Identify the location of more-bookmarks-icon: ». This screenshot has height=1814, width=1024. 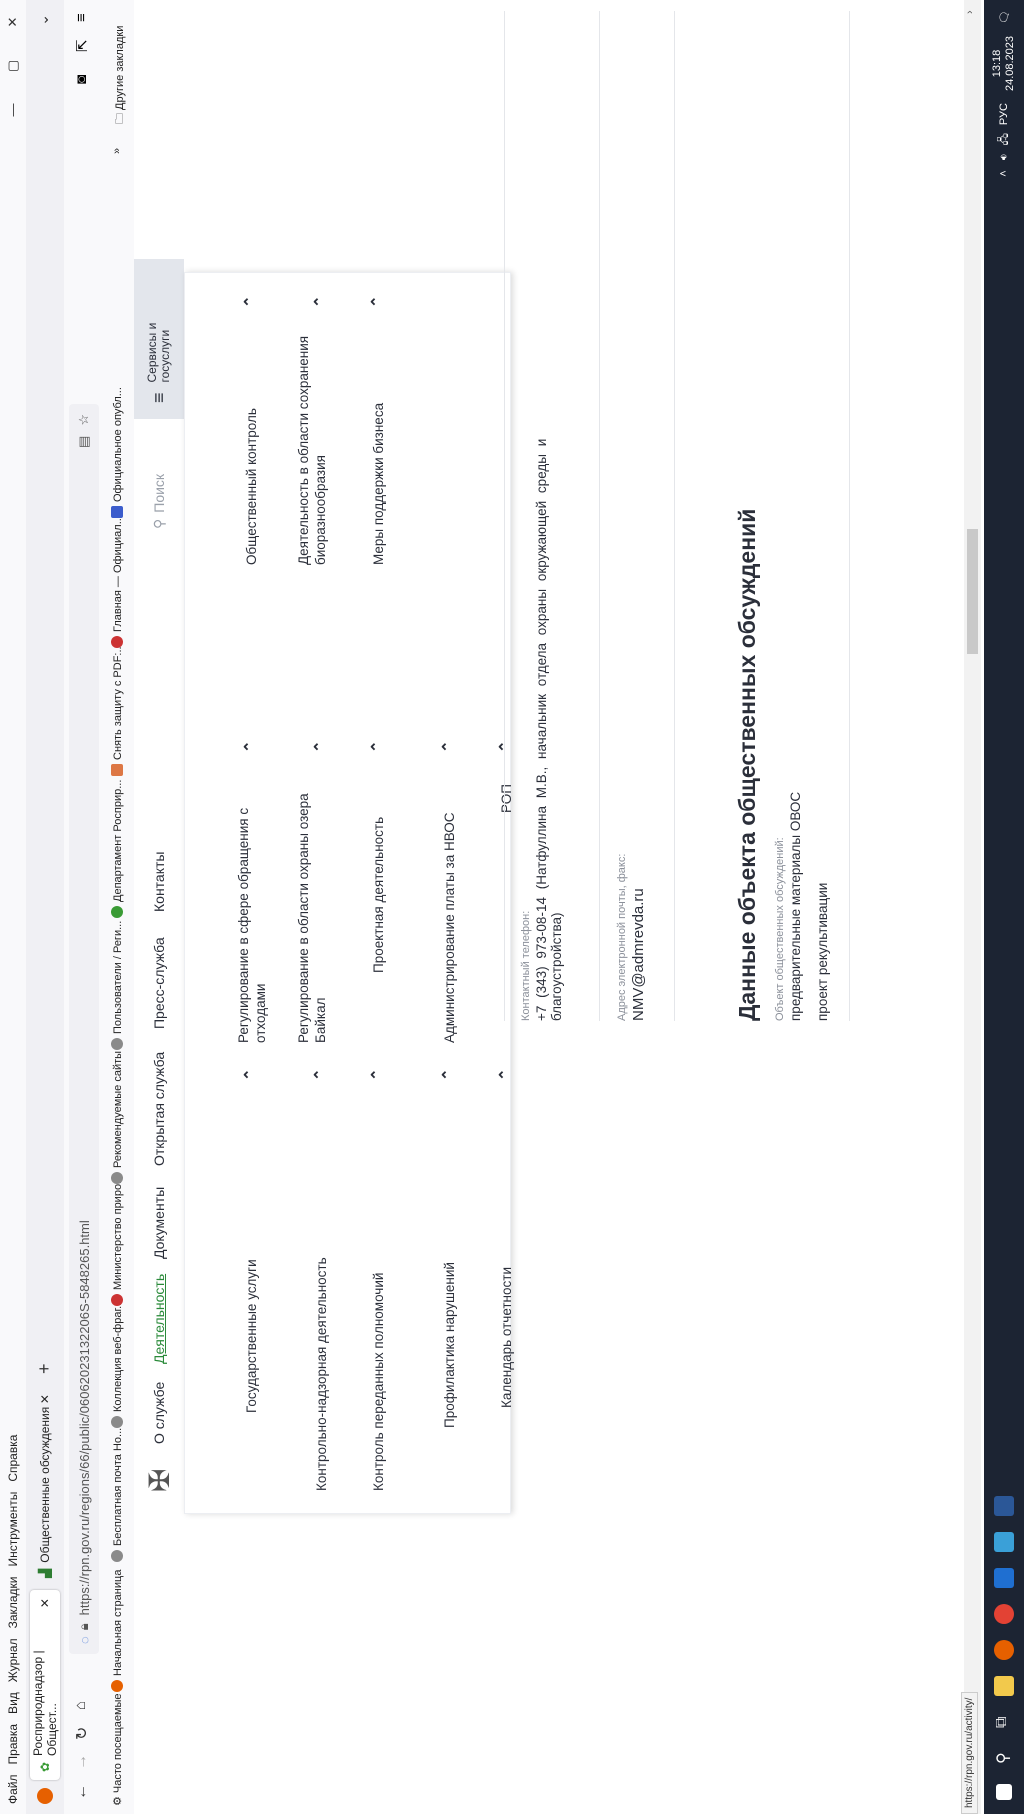
(117, 151).